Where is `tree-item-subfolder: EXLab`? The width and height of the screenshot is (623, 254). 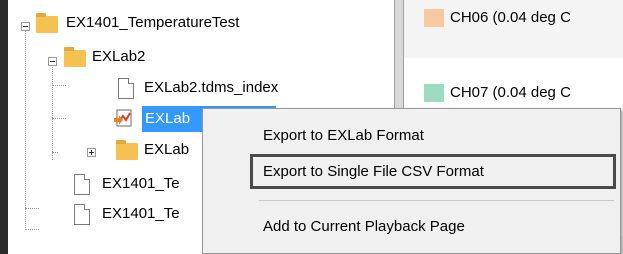 tree-item-subfolder: EXLab is located at coordinates (166, 150).